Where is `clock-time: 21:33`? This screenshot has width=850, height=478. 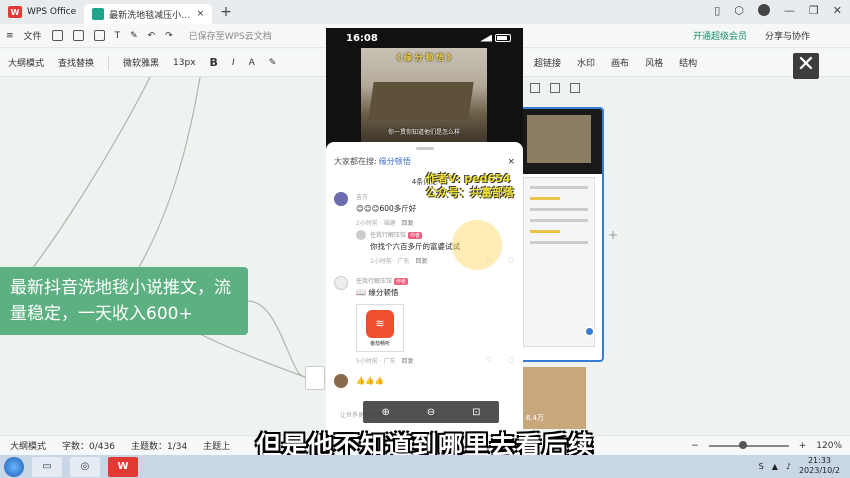 clock-time: 21:33 is located at coordinates (819, 460).